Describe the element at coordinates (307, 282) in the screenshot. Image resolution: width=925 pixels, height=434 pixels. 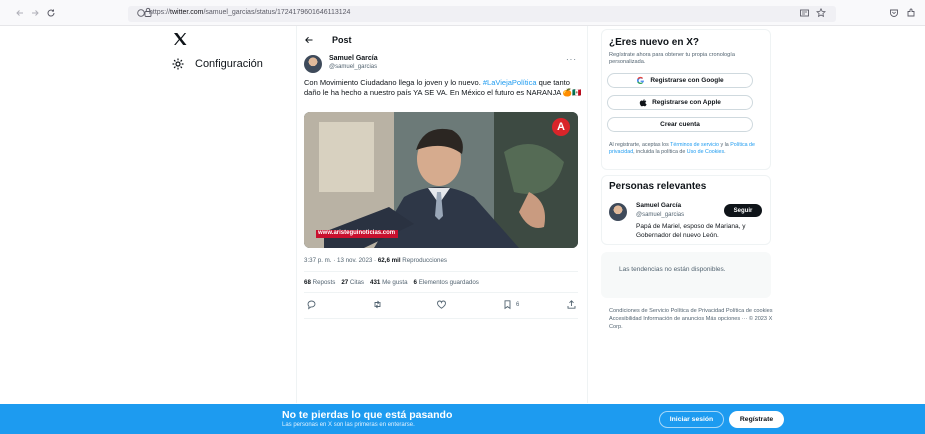
I see `reposts-count: 68` at that location.